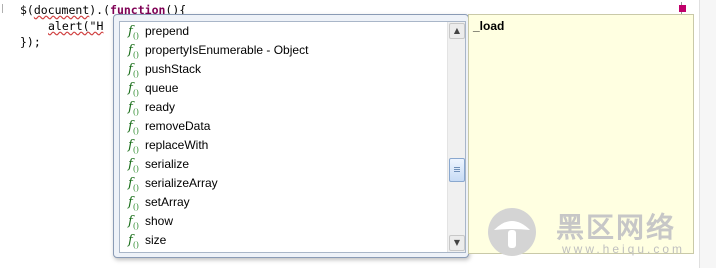  What do you see at coordinates (283, 240) in the screenshot?
I see `content-assist-item: f() size` at bounding box center [283, 240].